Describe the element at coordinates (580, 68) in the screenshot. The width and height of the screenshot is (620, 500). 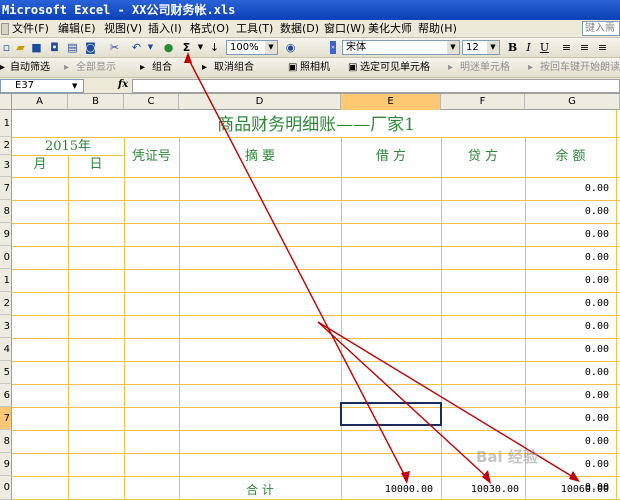
I see `speak-on-enter-button: 按回车键开始朗读` at that location.